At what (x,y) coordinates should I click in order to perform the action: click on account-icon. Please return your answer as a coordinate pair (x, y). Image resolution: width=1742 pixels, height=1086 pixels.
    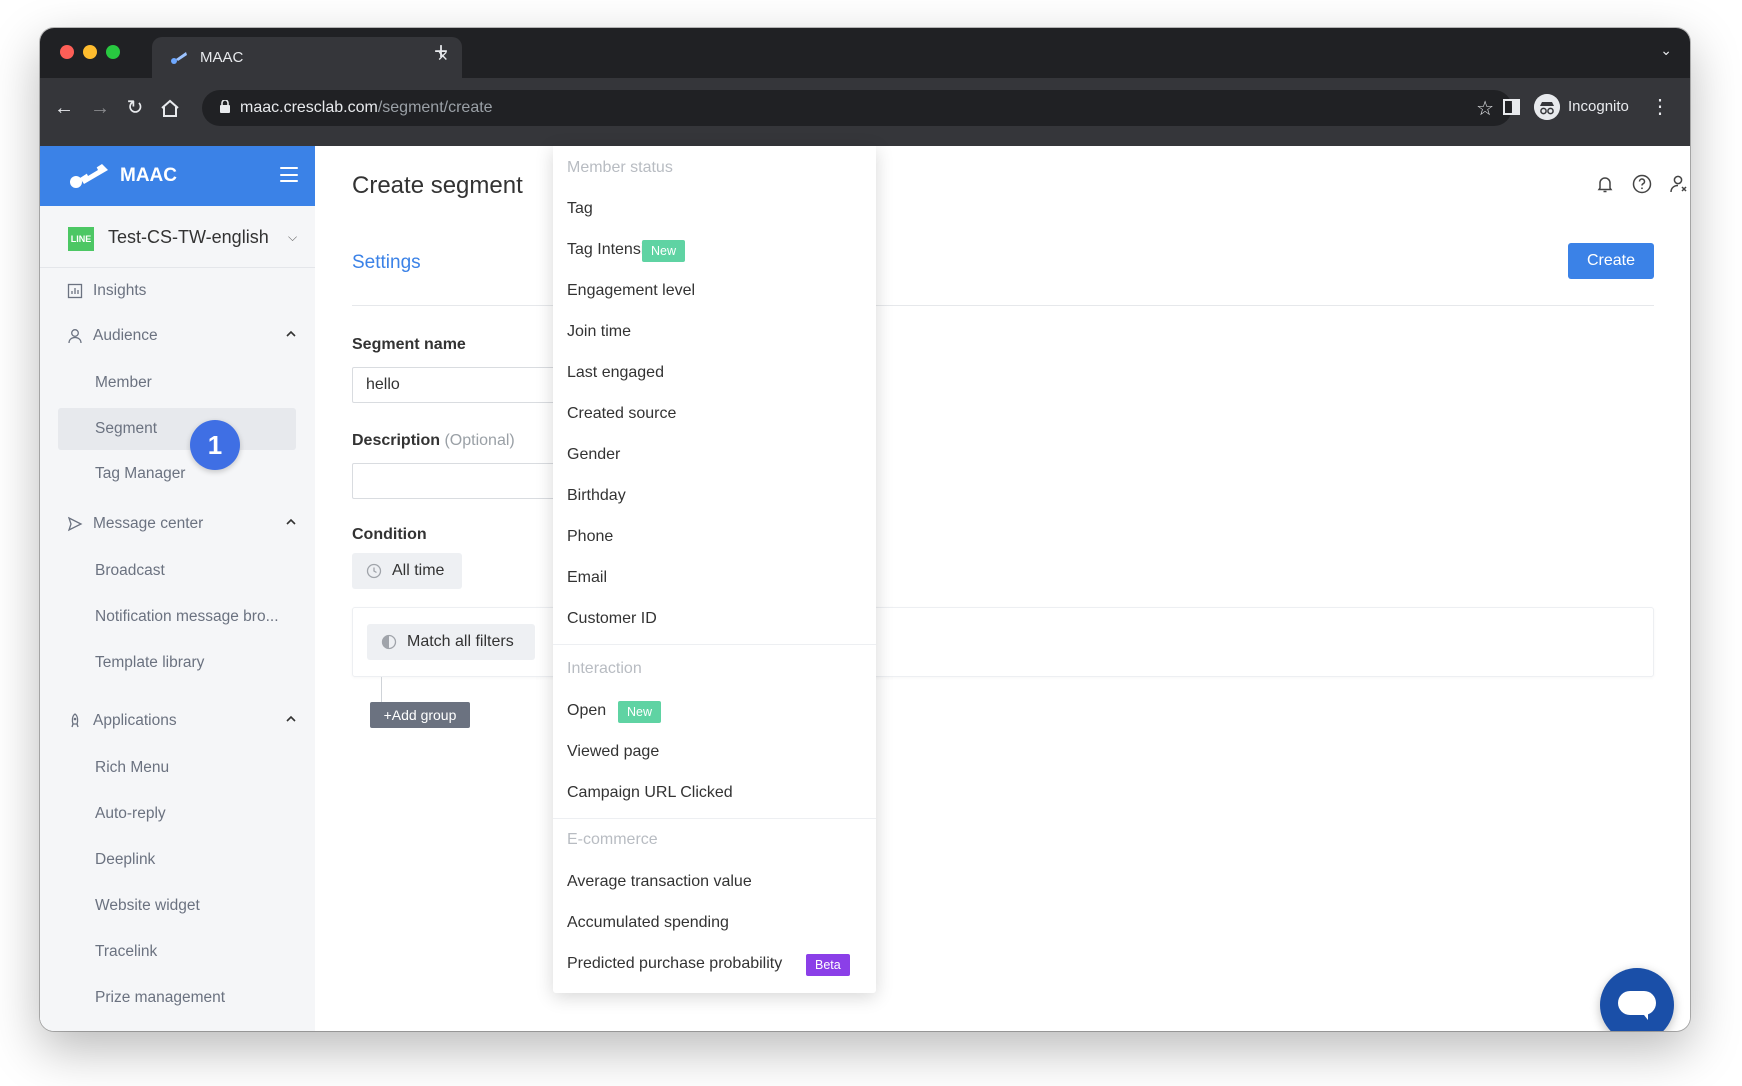
    Looking at the image, I should click on (1679, 184).